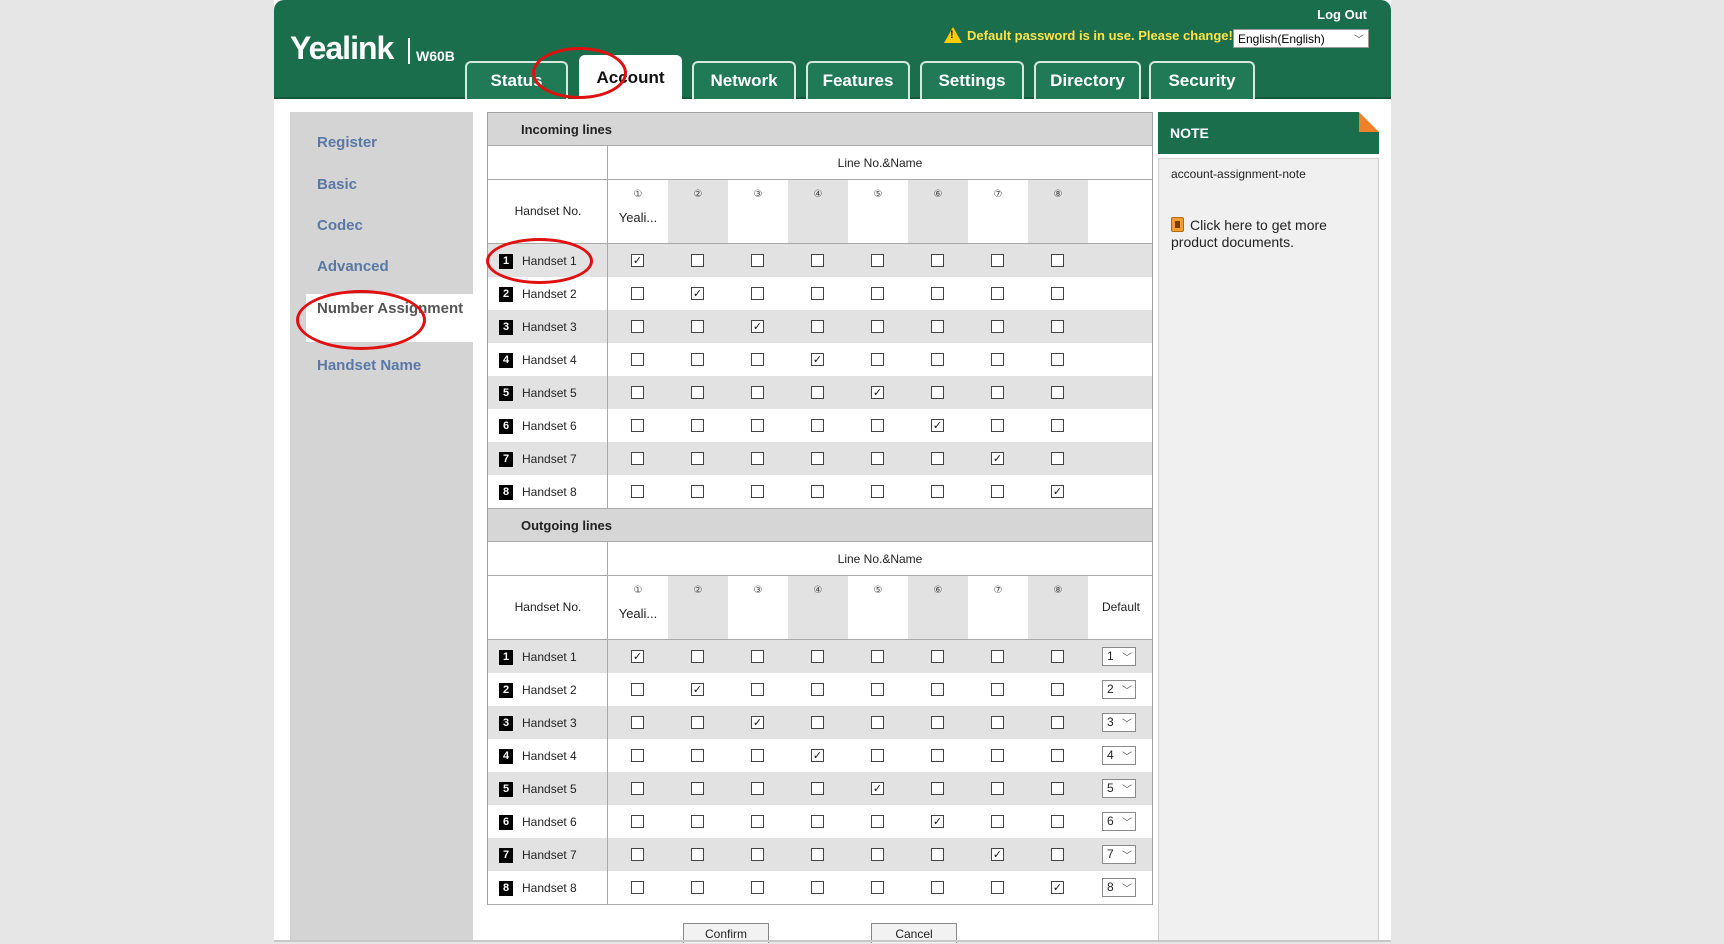 The height and width of the screenshot is (944, 1724). What do you see at coordinates (1202, 80) in the screenshot?
I see `tab-security: Security` at bounding box center [1202, 80].